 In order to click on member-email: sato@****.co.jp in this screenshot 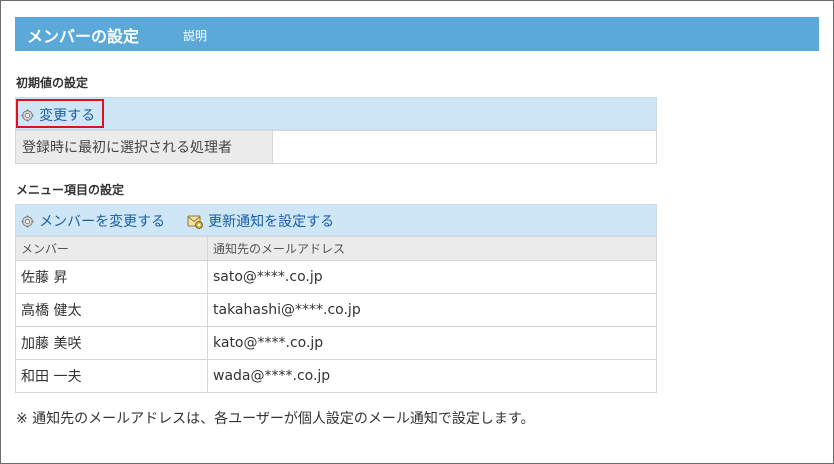, I will do `click(432, 277)`.